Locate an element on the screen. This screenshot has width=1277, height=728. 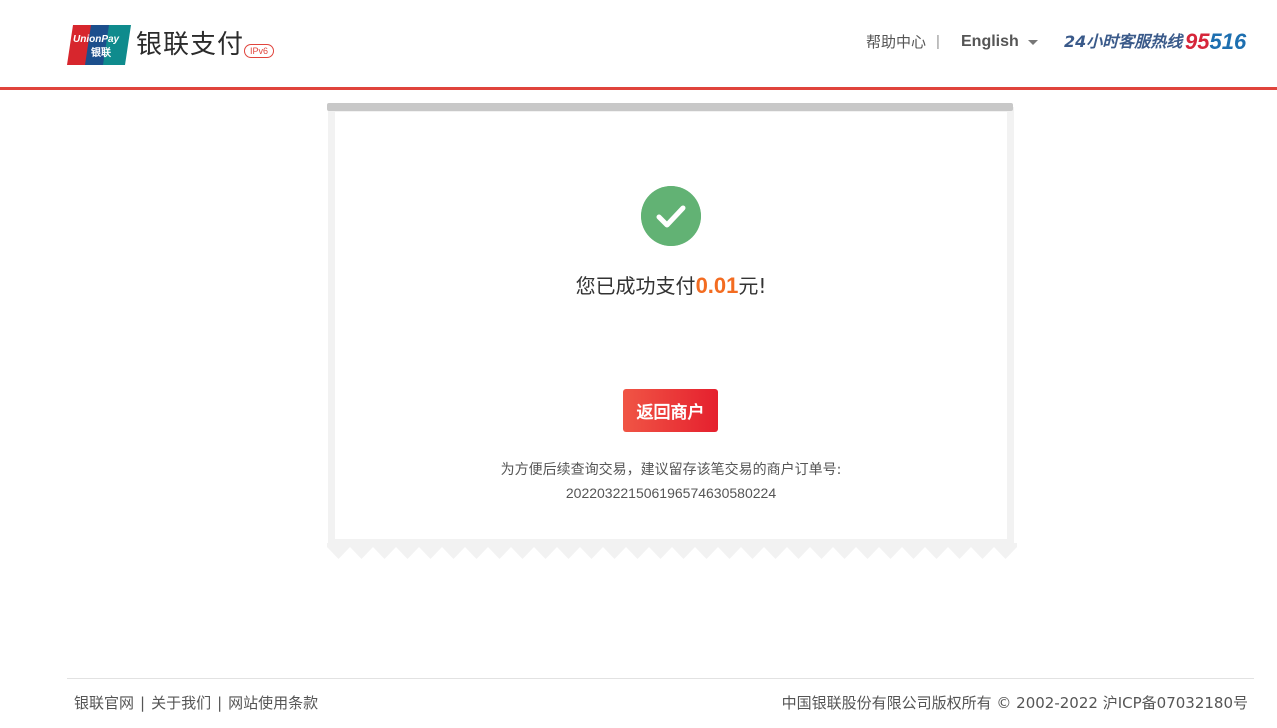
receipt-top-bar is located at coordinates (670, 107).